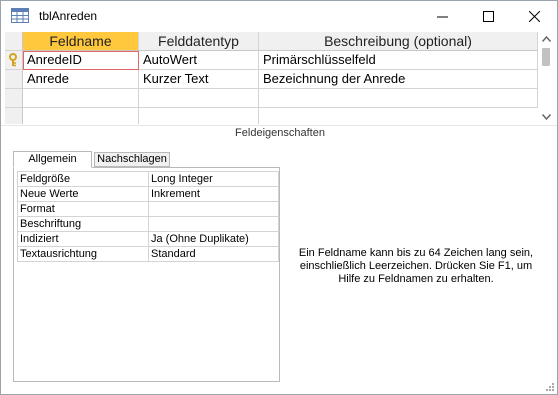  Describe the element at coordinates (279, 125) in the screenshot. I see `section-divider` at that location.